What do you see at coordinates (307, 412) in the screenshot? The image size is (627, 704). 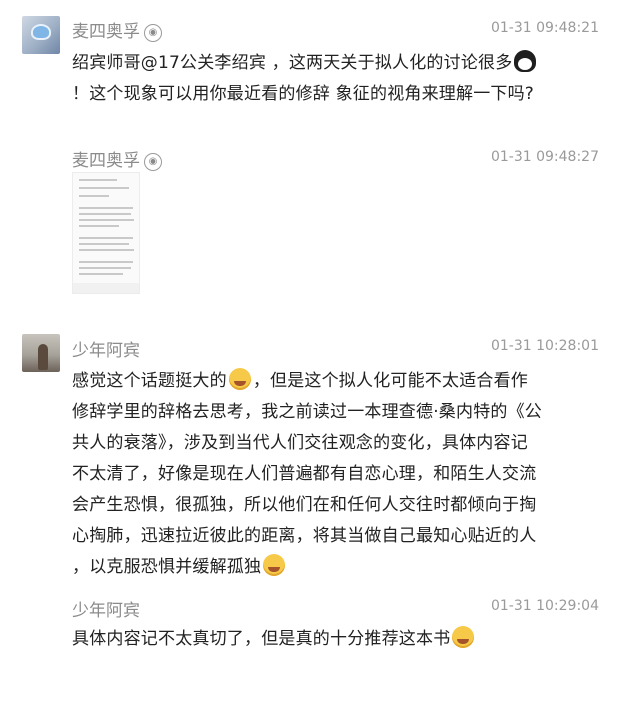 I see `message-line: 修辞学里的辞格去思考，我之前读过一本理查德·桑内特的《公` at bounding box center [307, 412].